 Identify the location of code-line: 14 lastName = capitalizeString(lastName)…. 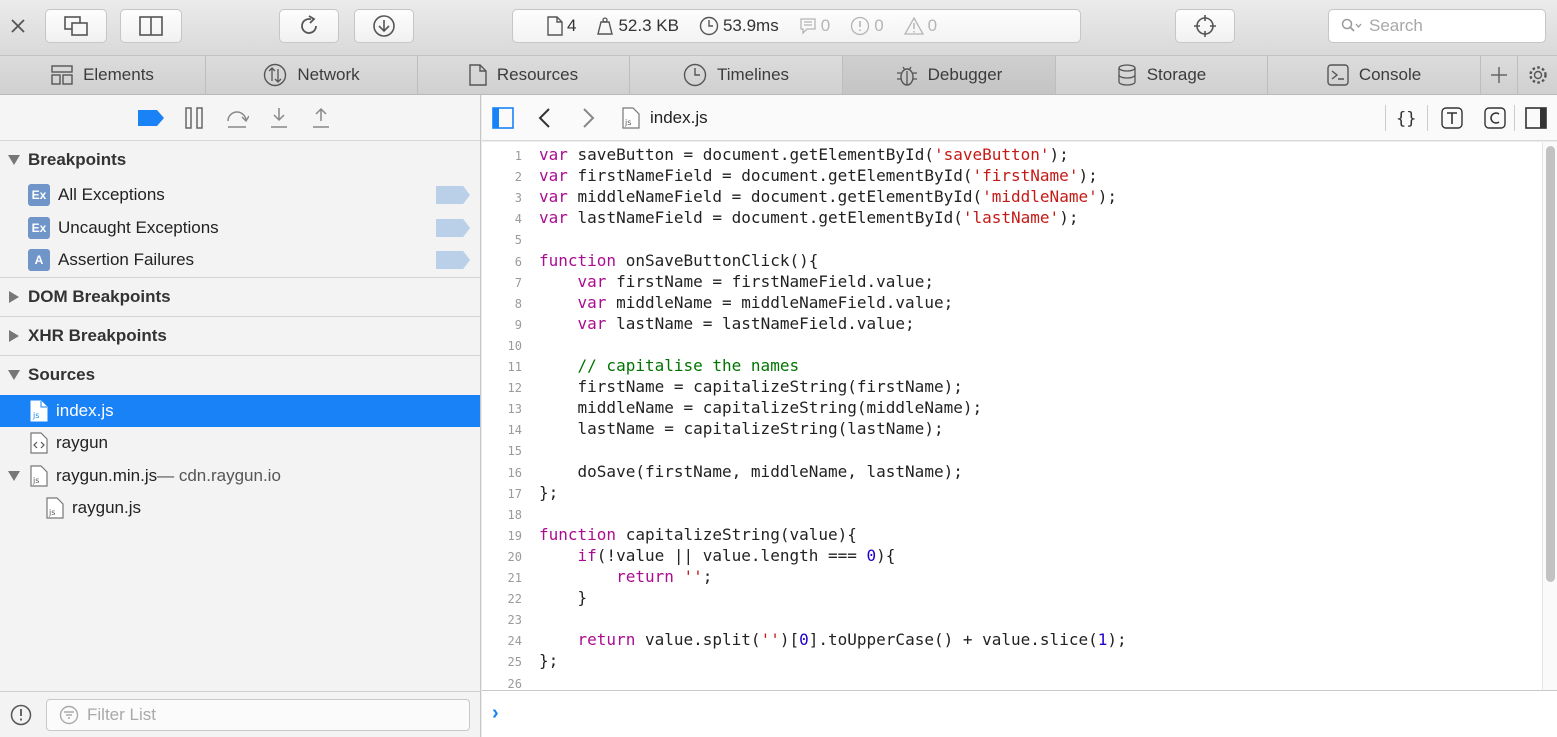
(1012, 428).